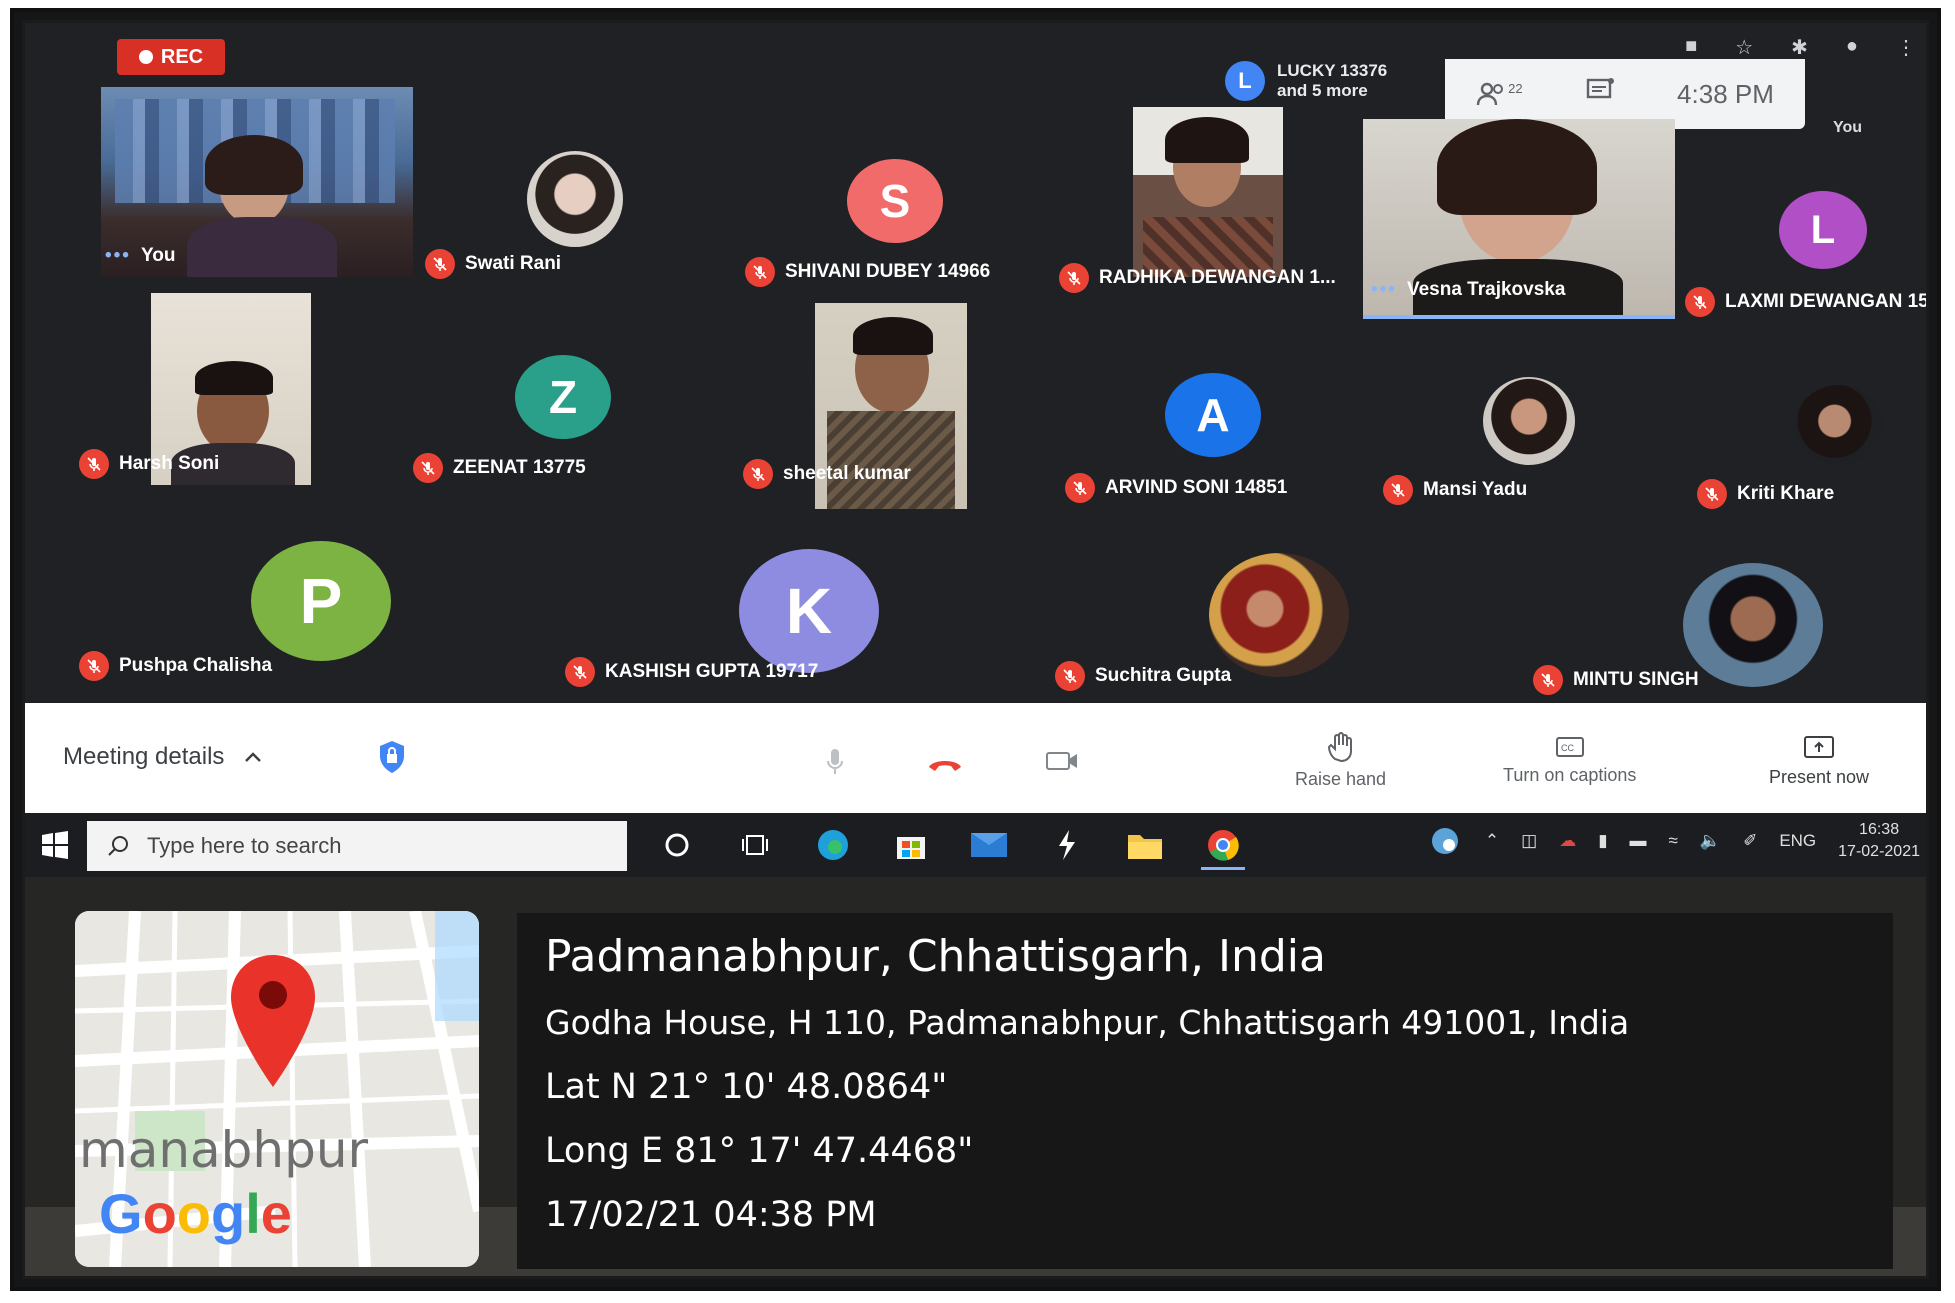  I want to click on onedrive-icon: ☁, so click(1567, 841).